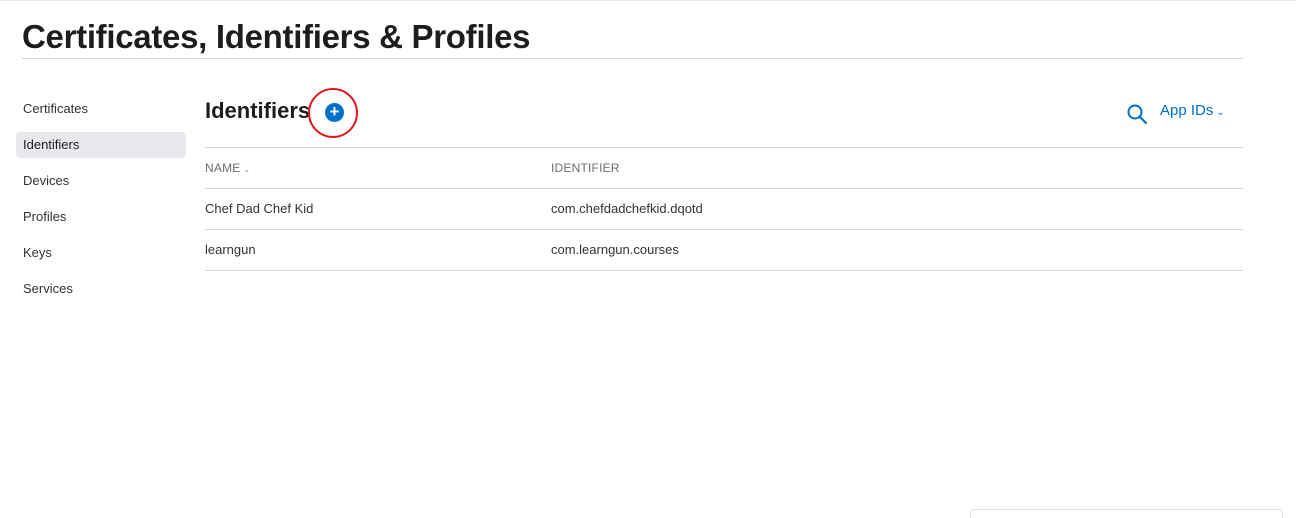 The height and width of the screenshot is (518, 1296). What do you see at coordinates (1187, 110) in the screenshot?
I see `filter-label: App IDs` at bounding box center [1187, 110].